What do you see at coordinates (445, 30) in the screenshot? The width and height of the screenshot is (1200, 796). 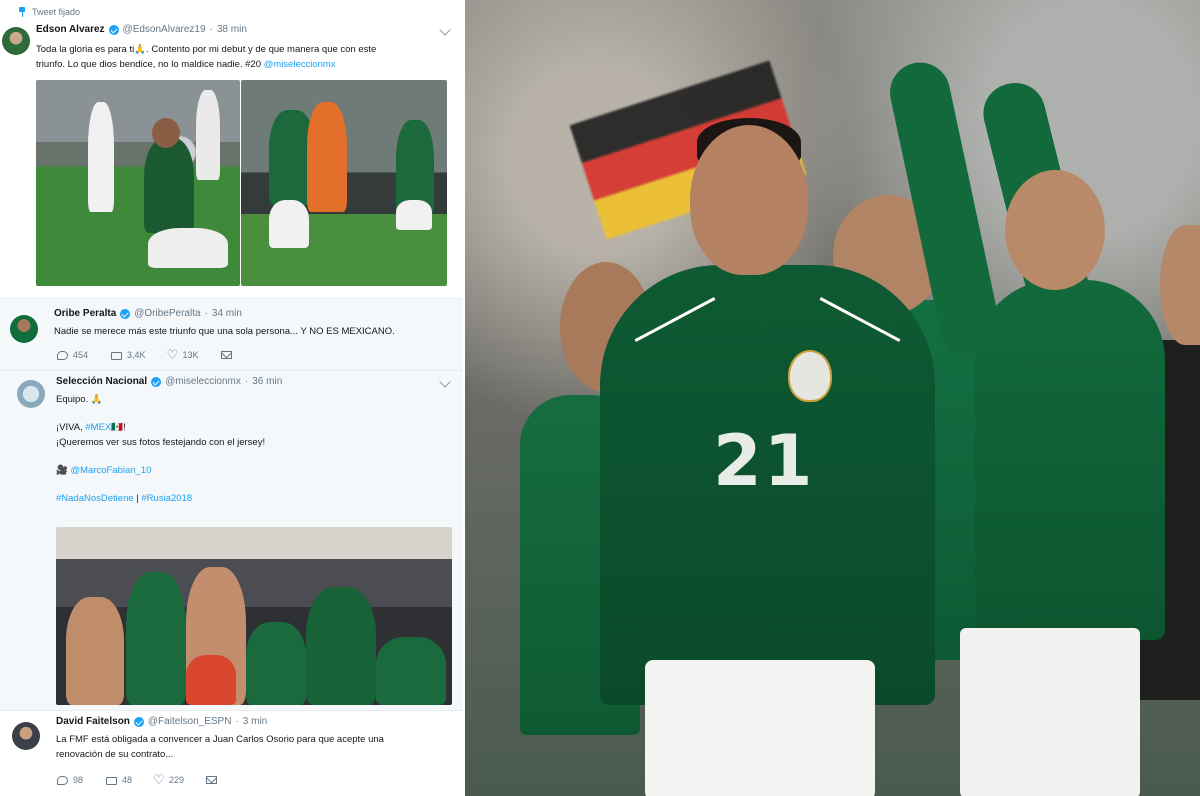 I see `chevron-down-icon` at bounding box center [445, 30].